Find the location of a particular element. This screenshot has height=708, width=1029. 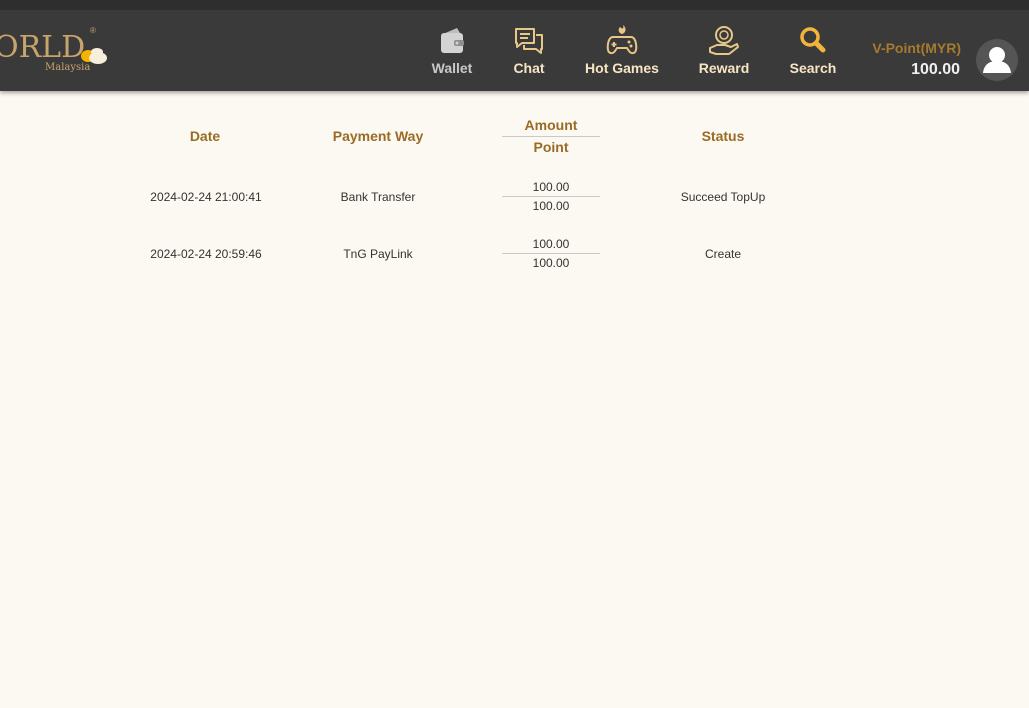

nav-wallet-label: Wallet is located at coordinates (452, 68).